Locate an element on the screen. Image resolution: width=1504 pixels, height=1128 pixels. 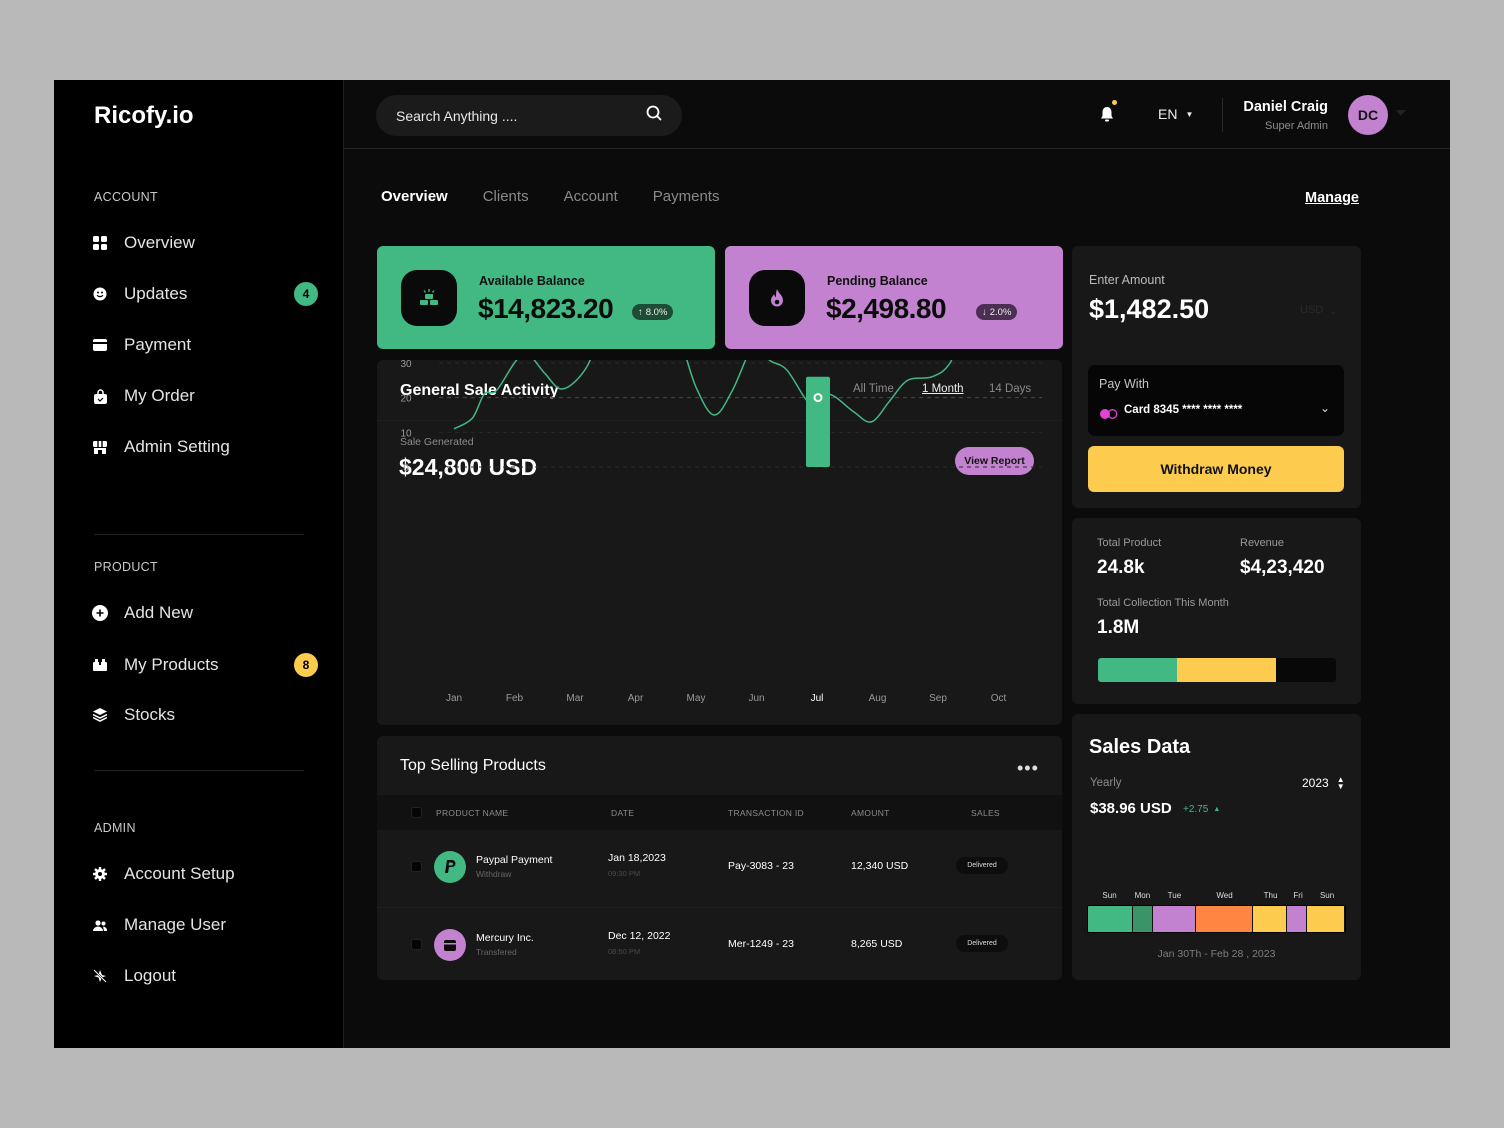
avatar: DC is located at coordinates (1368, 115).